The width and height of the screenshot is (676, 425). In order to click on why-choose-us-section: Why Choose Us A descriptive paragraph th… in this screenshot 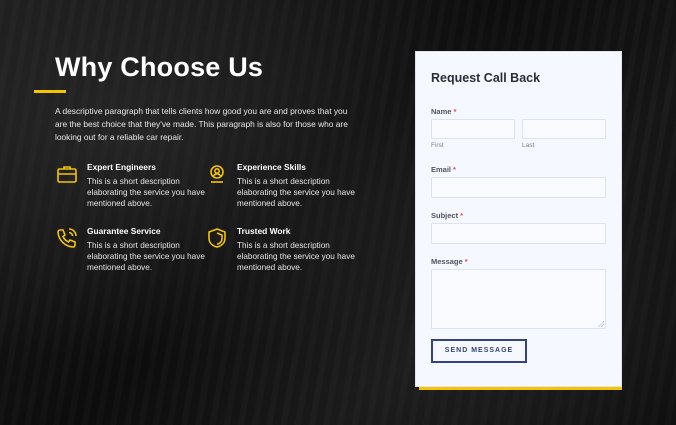, I will do `click(199, 97)`.